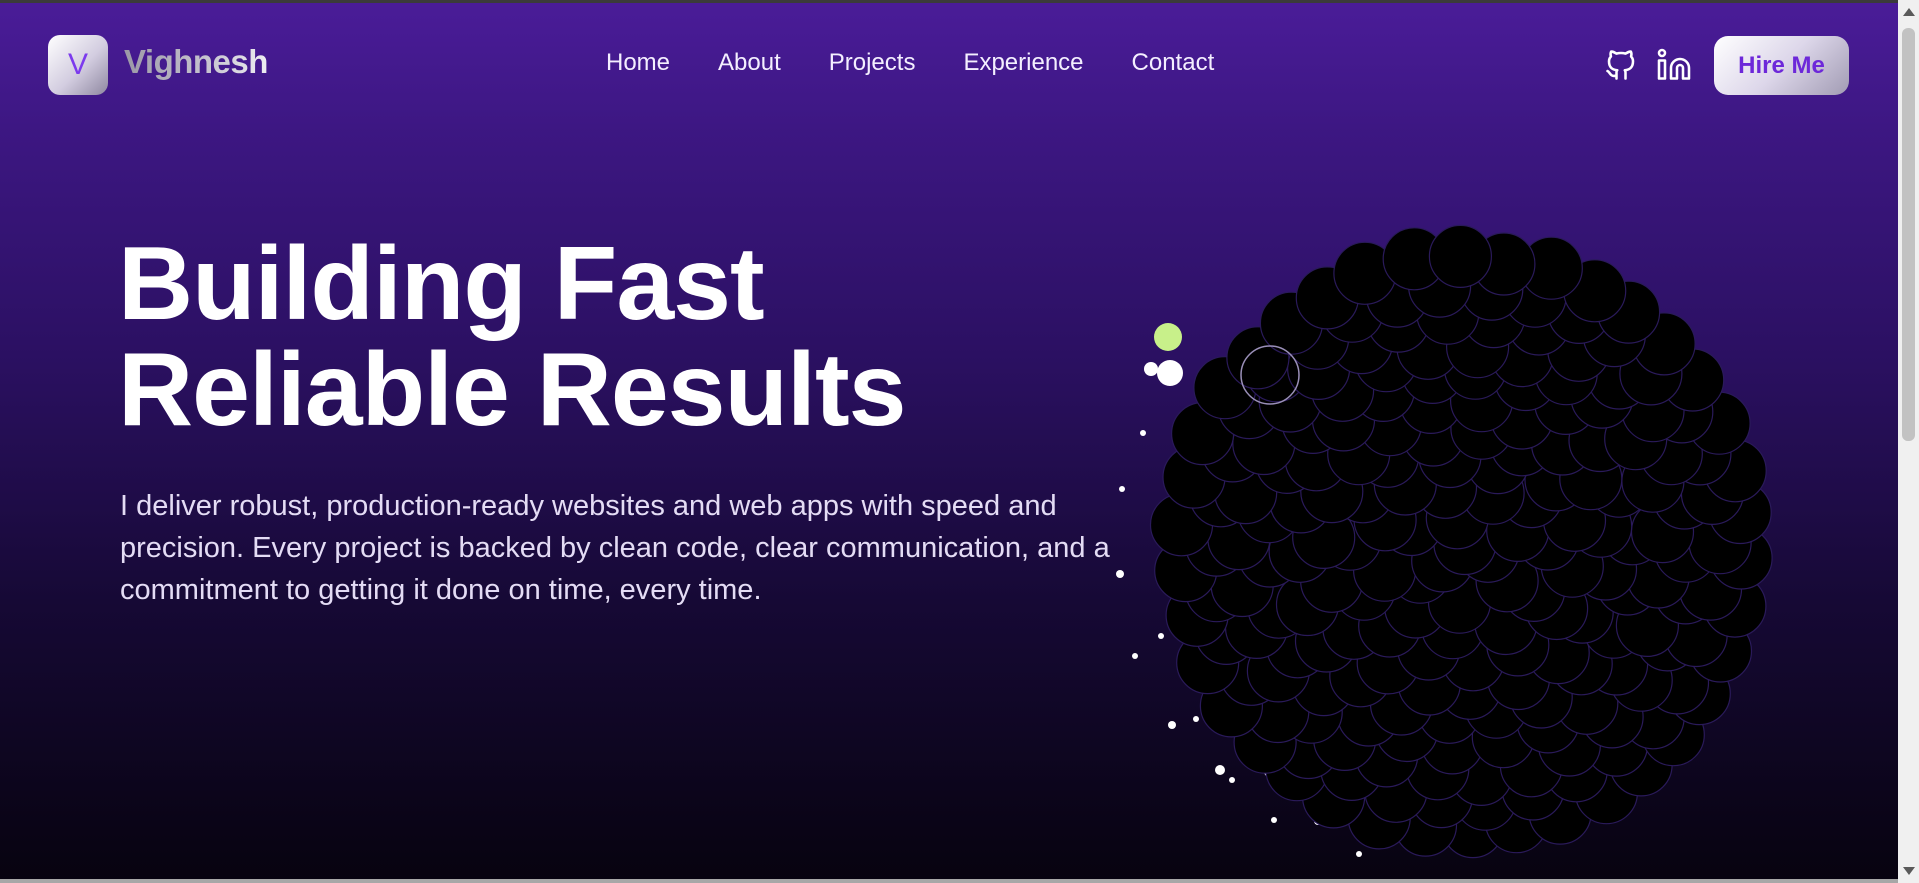 The height and width of the screenshot is (883, 1919). Describe the element at coordinates (749, 63) in the screenshot. I see `nav-about: About` at that location.